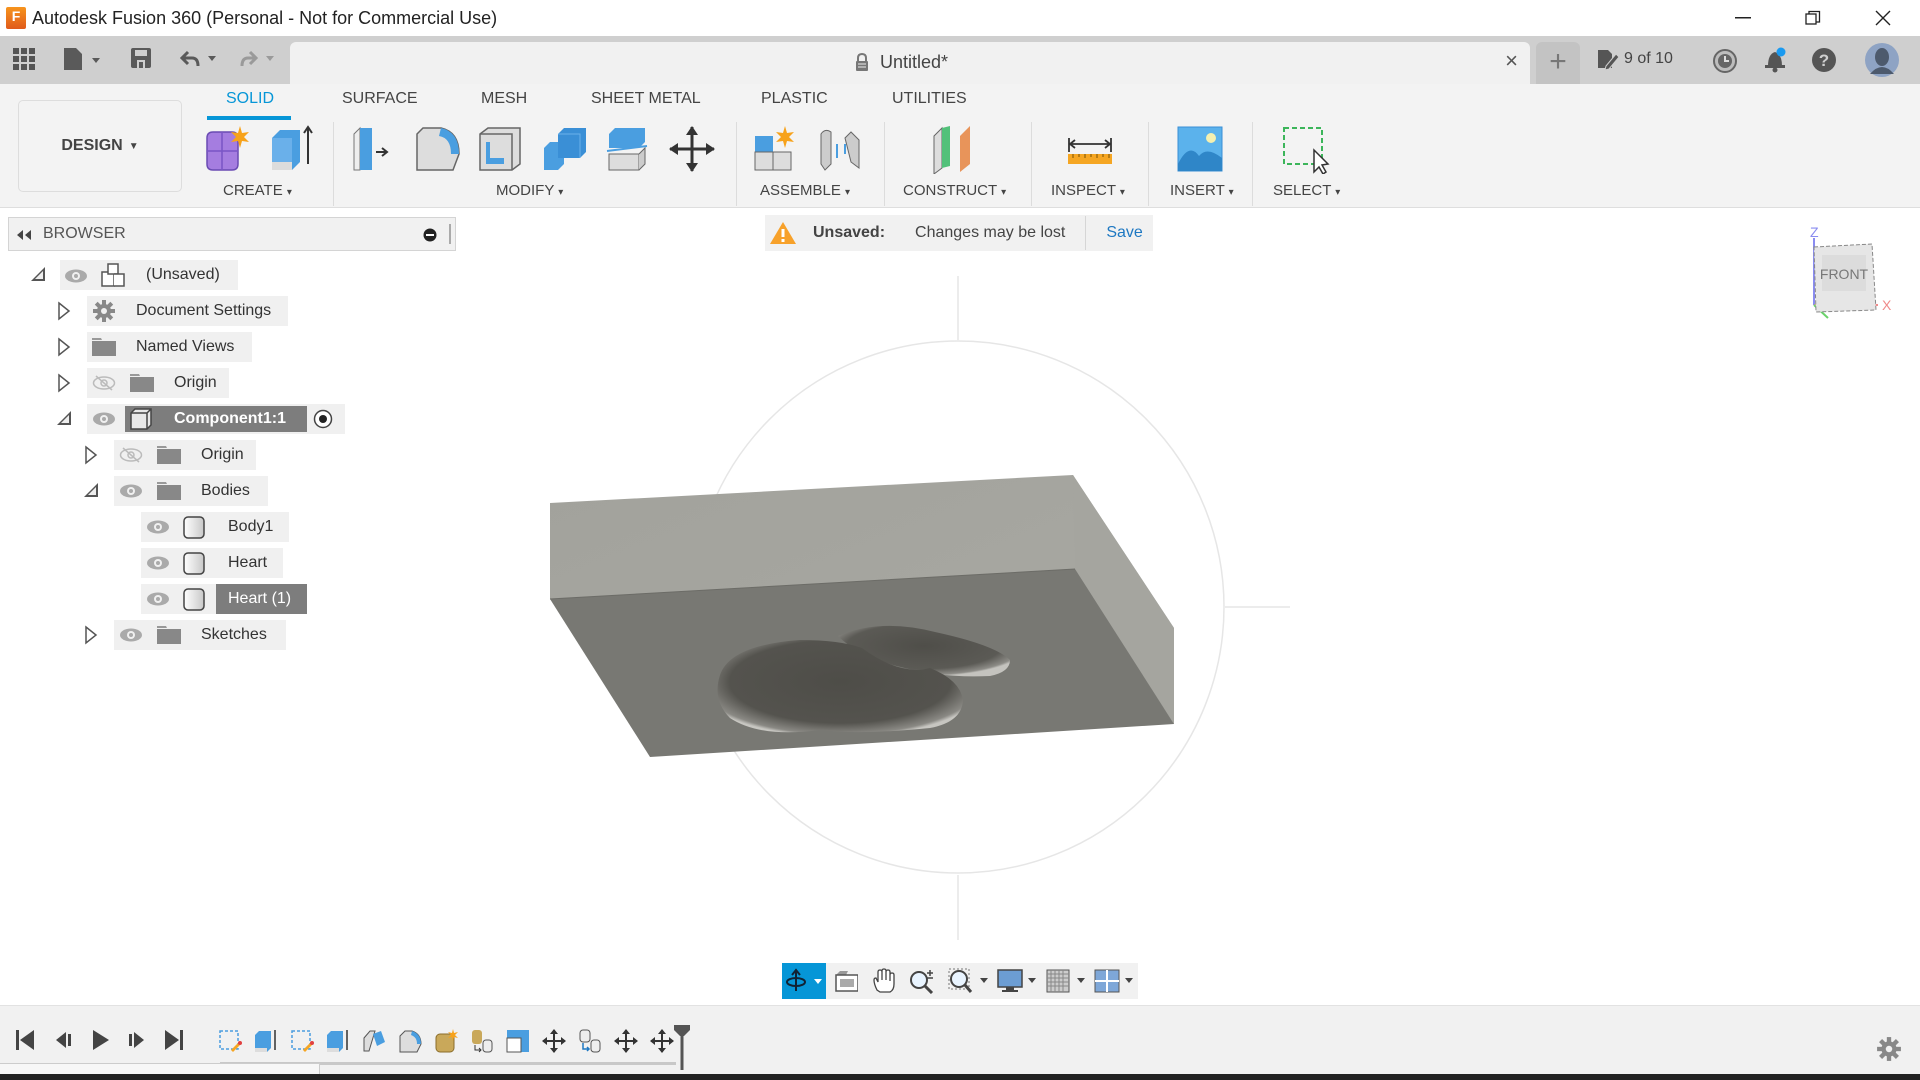 The height and width of the screenshot is (1080, 1920). Describe the element at coordinates (1305, 149) in the screenshot. I see `select-window-icon` at that location.